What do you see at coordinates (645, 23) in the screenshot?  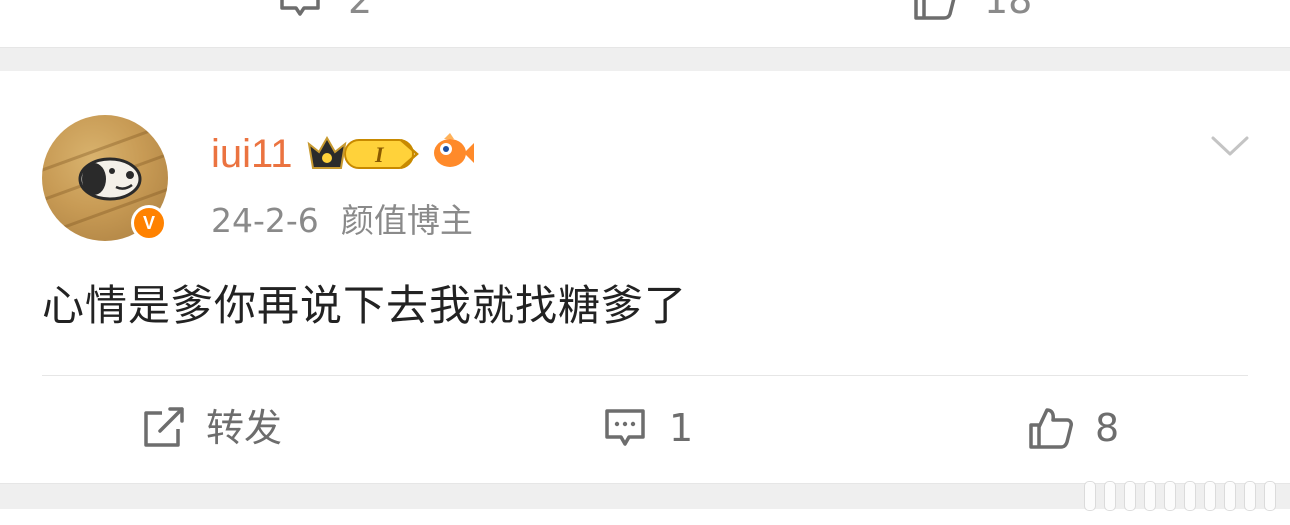 I see `previous-post-action-bar: 2 18` at bounding box center [645, 23].